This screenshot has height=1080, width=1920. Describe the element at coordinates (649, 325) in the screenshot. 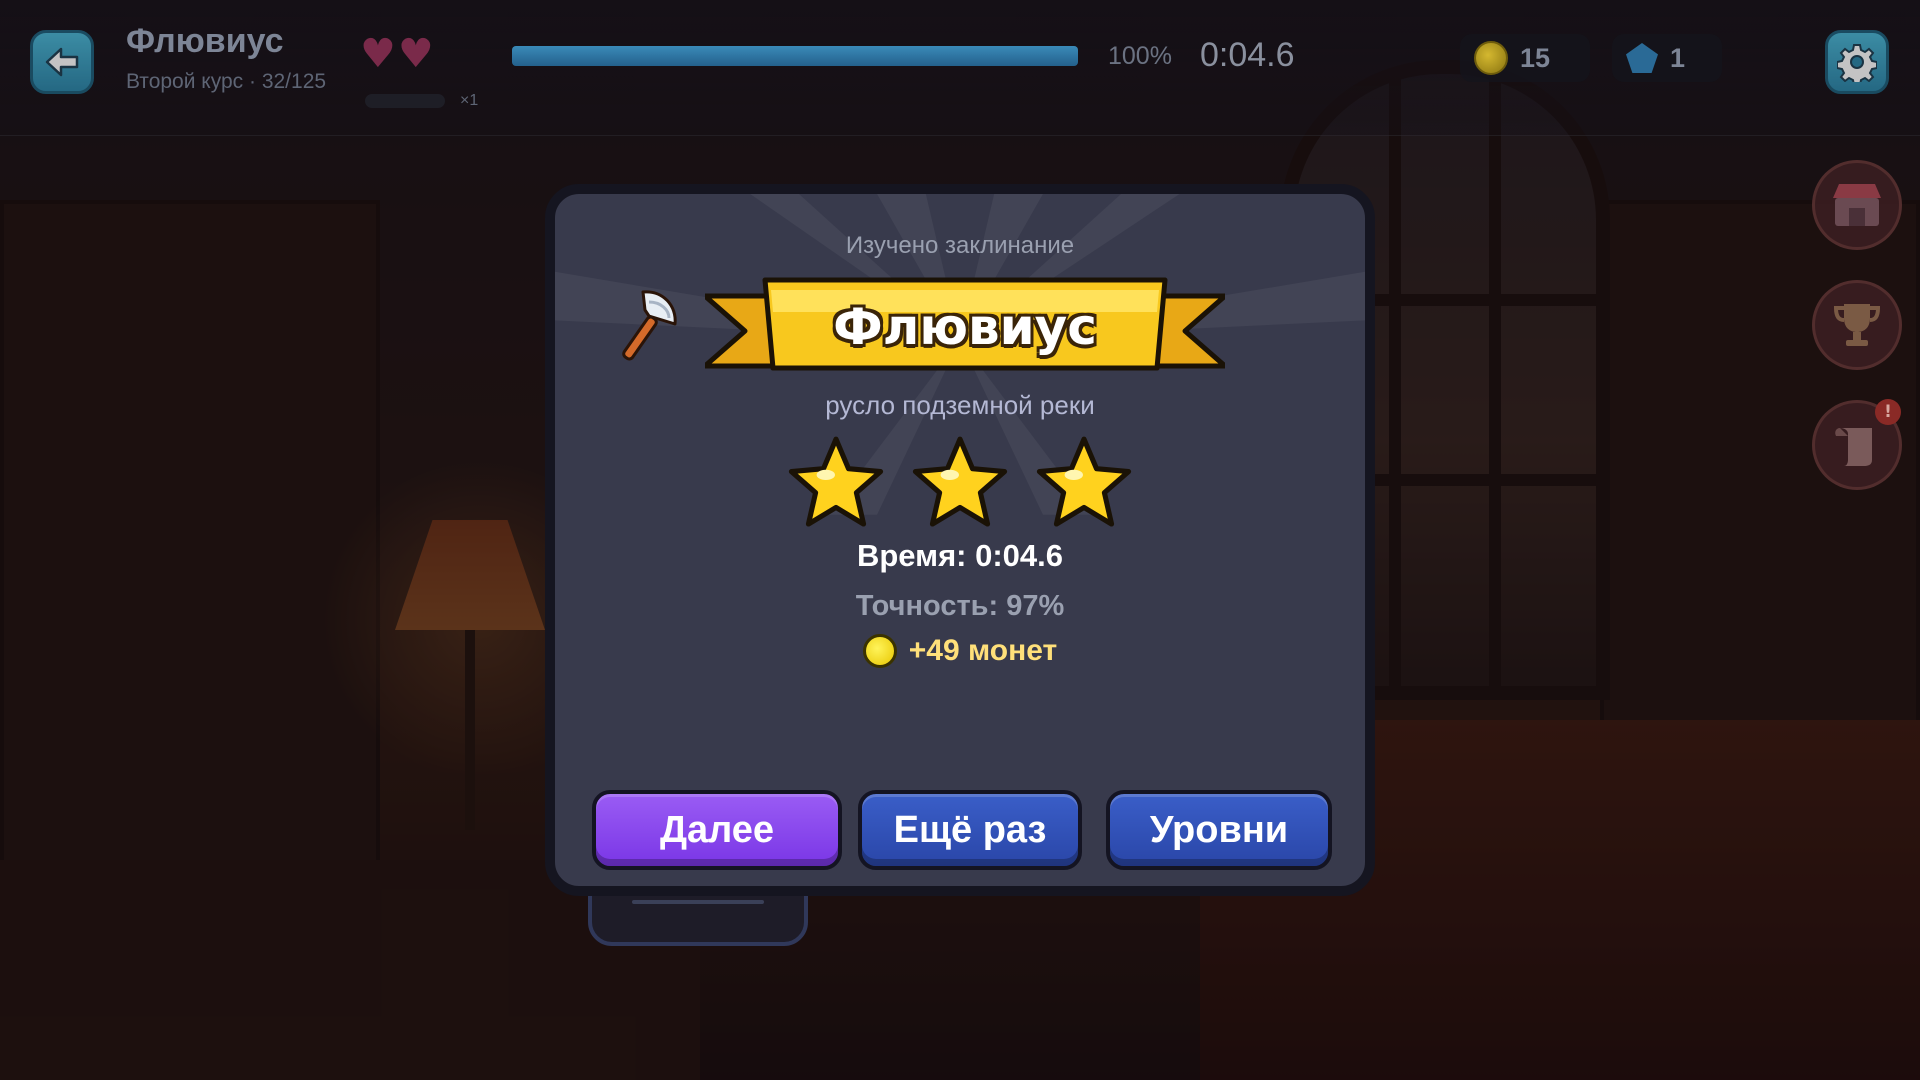

I see `axe-icon` at that location.